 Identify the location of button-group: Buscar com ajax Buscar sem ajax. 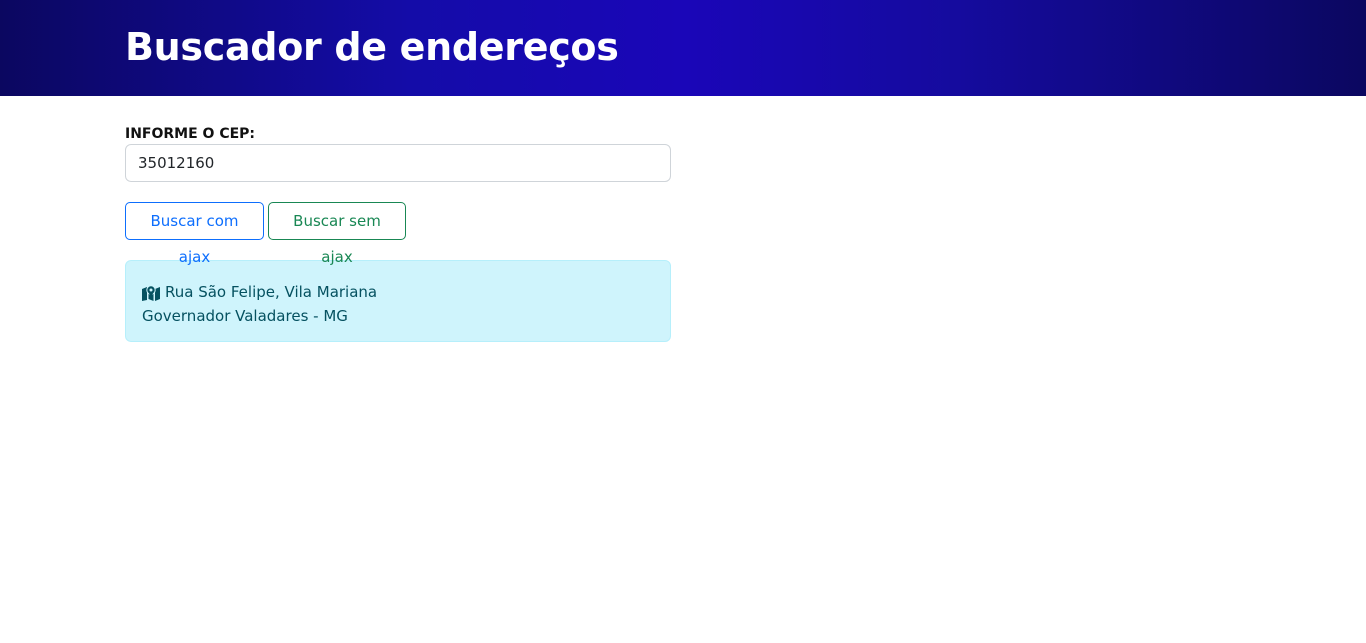
(398, 234).